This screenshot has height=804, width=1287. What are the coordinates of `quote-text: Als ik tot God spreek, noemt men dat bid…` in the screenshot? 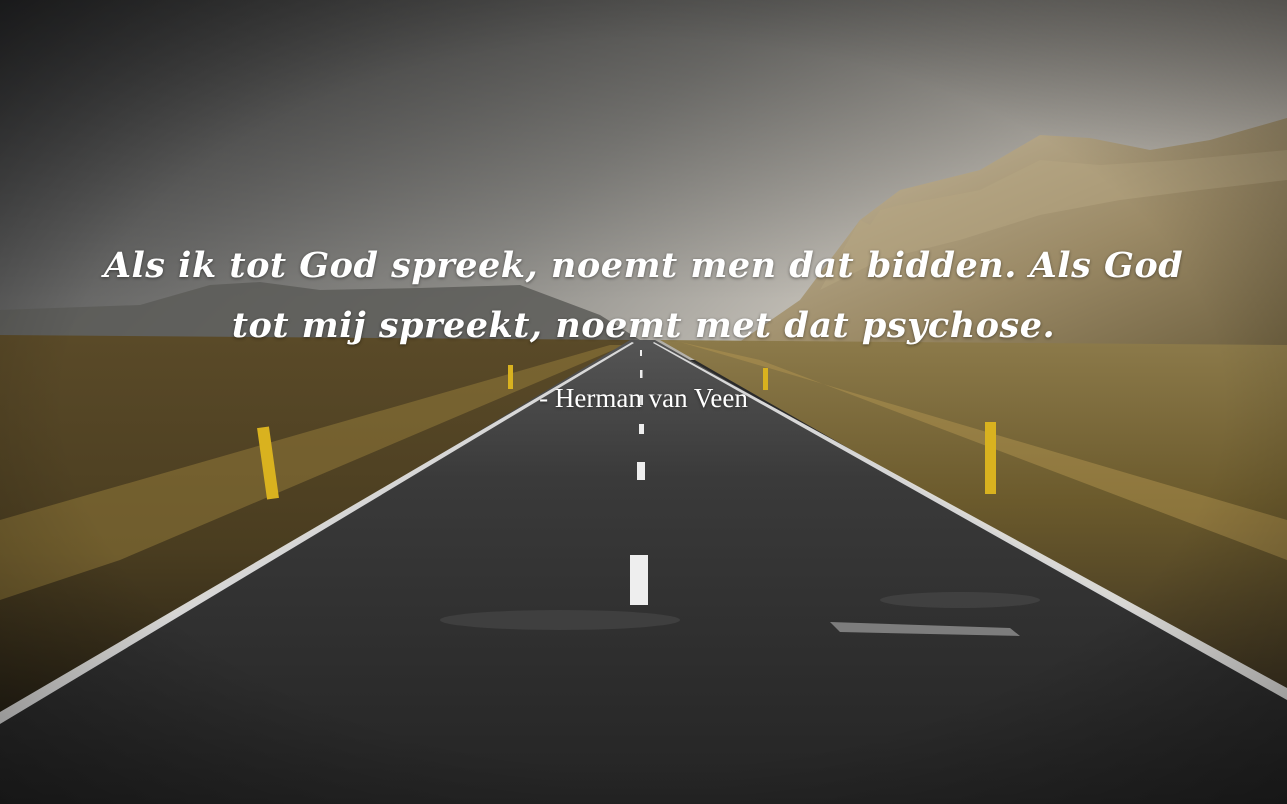 It's located at (643, 295).